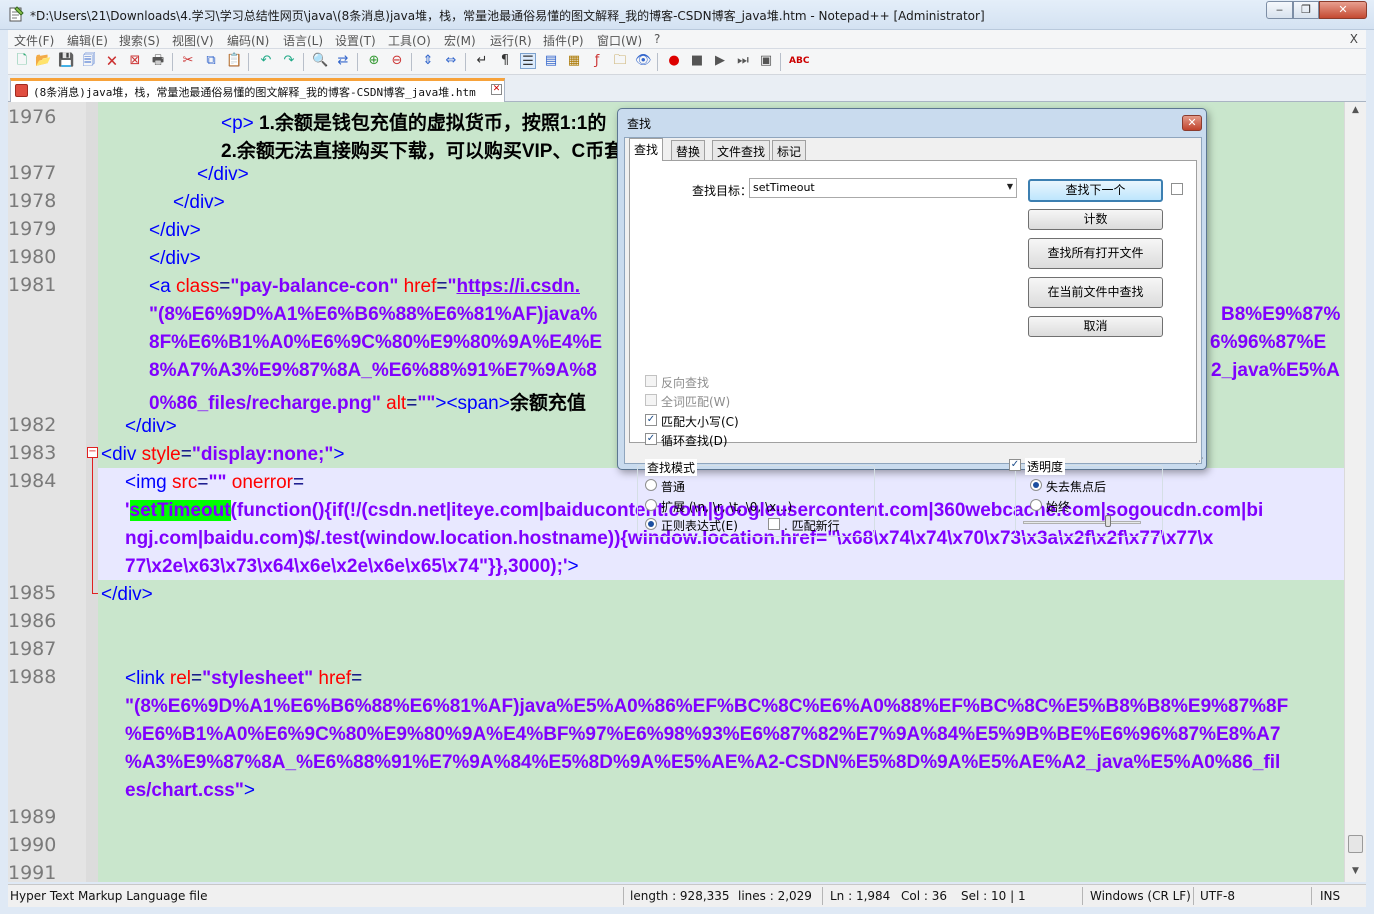  Describe the element at coordinates (32, 117) in the screenshot. I see `line-number: 1976` at that location.